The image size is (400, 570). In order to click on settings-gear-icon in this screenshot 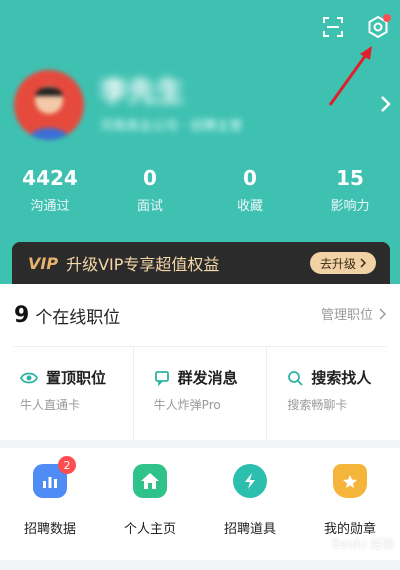, I will do `click(378, 27)`.